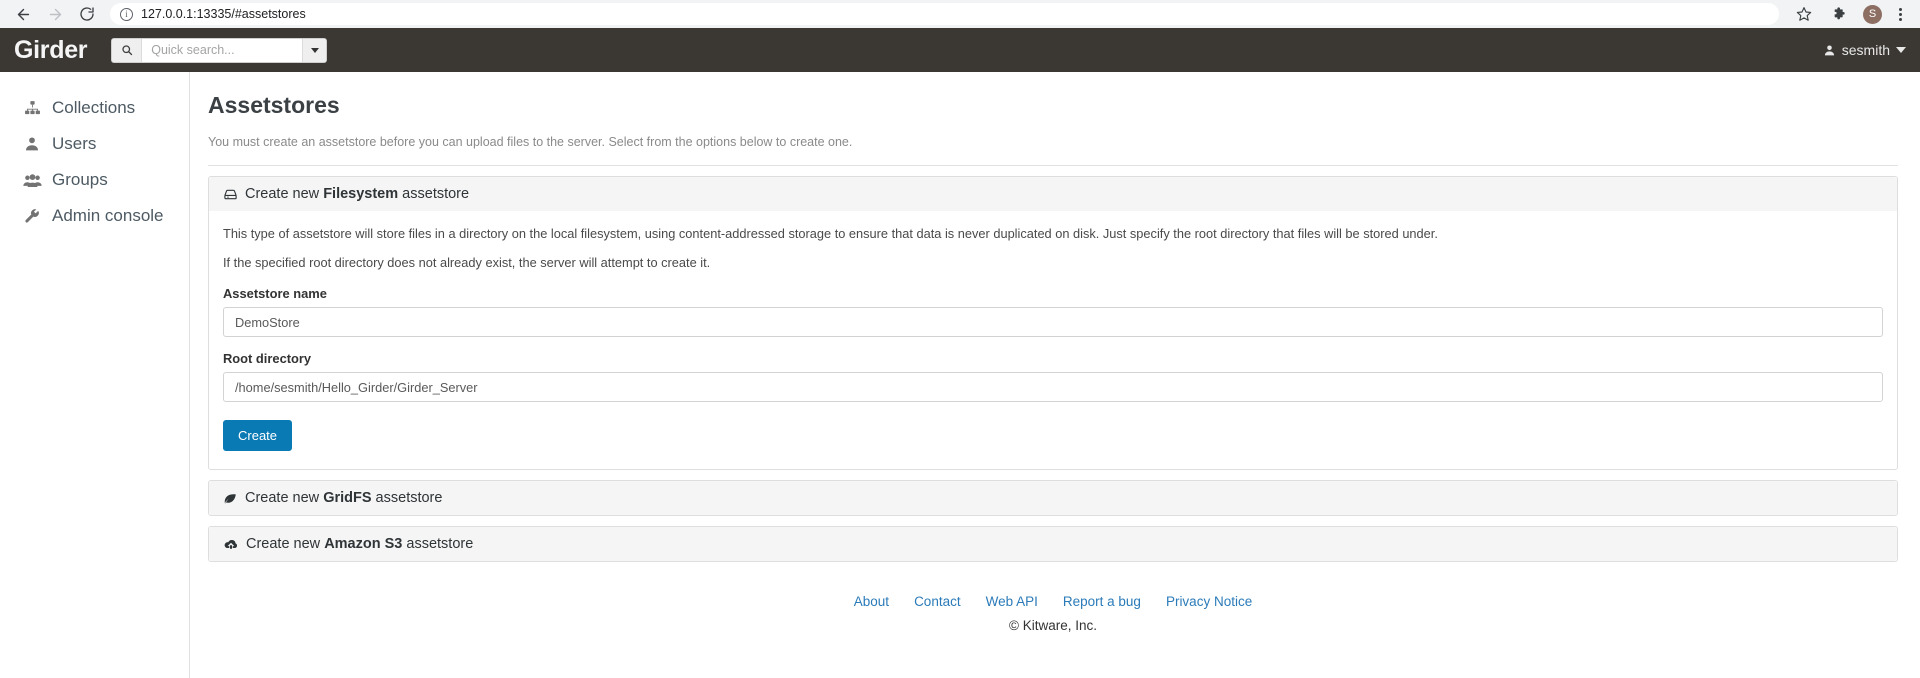  What do you see at coordinates (1053, 194) in the screenshot?
I see `panel-header-filesystem: Create new Filesystem assetstore` at bounding box center [1053, 194].